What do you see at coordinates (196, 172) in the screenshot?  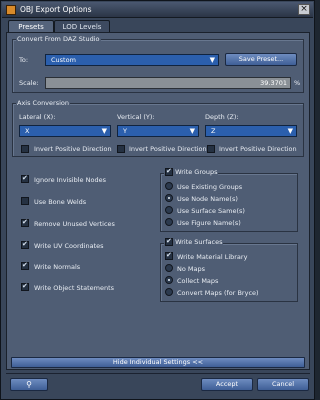 I see `write-groups-label: Write Groups` at bounding box center [196, 172].